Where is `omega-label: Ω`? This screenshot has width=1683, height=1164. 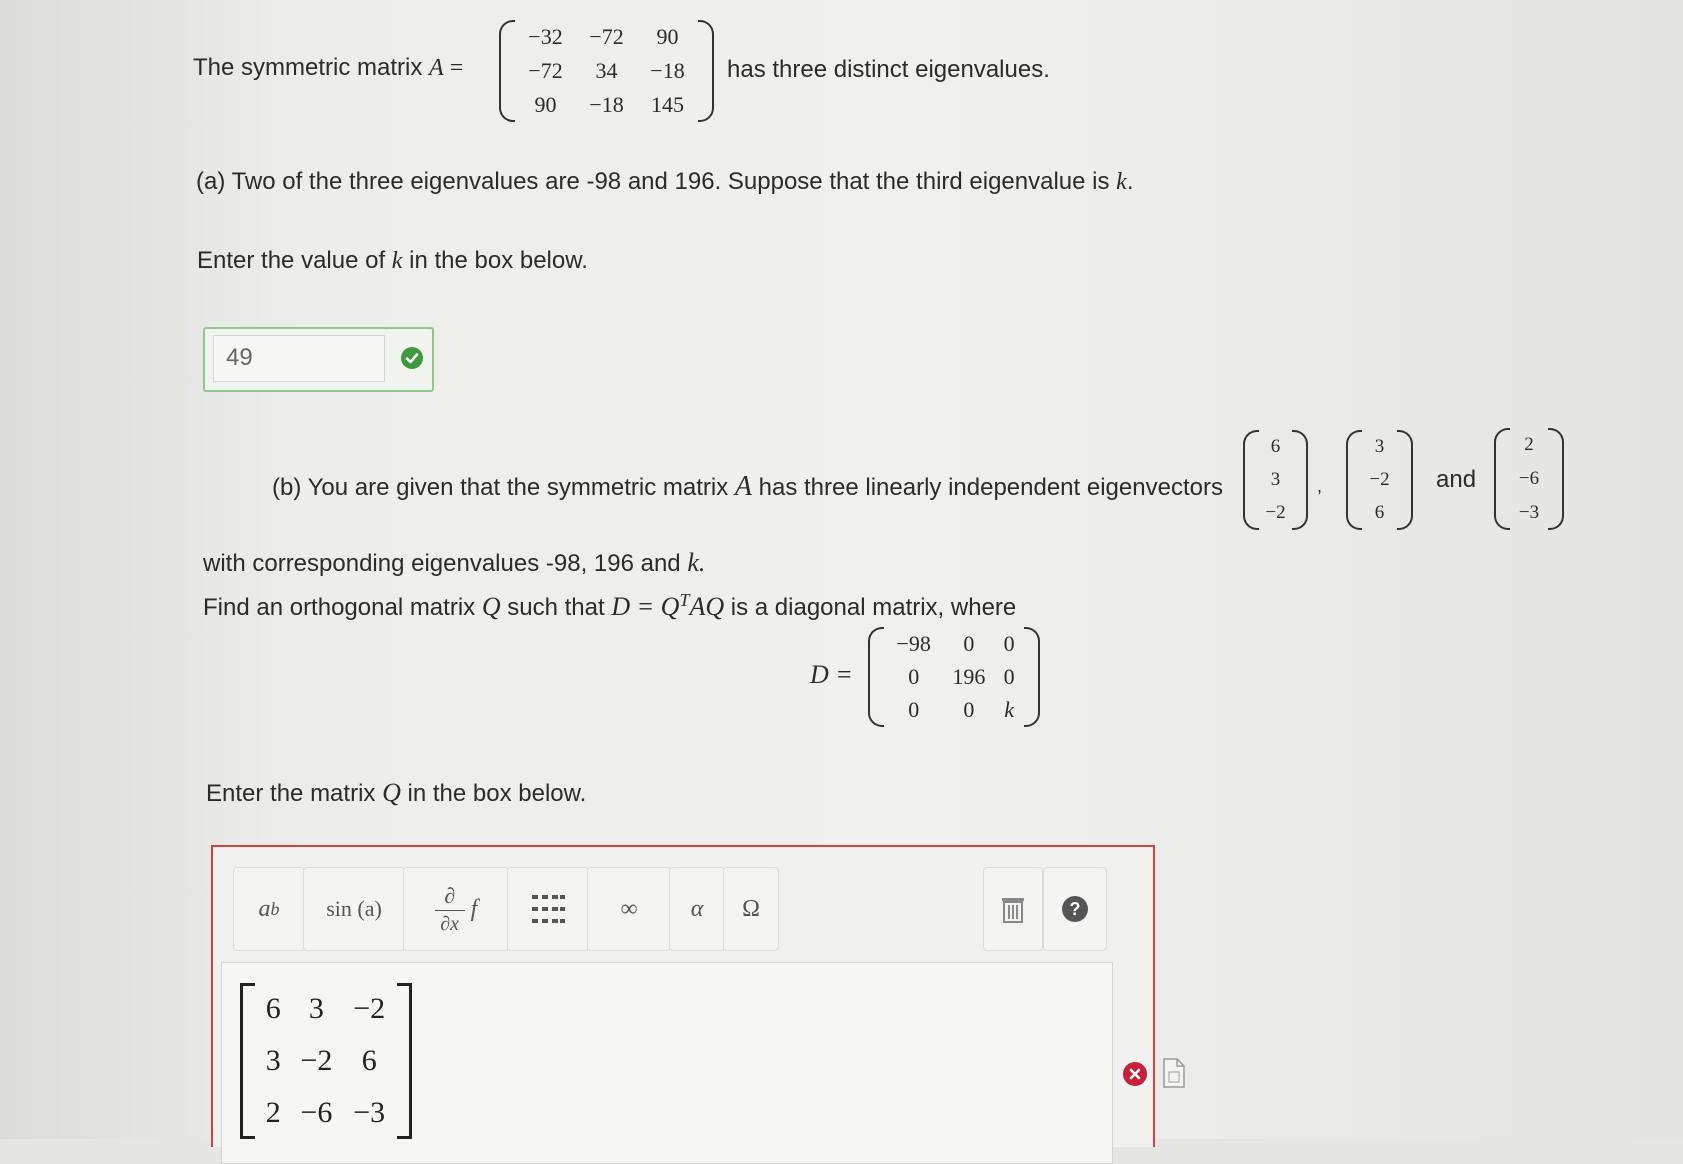 omega-label: Ω is located at coordinates (751, 908).